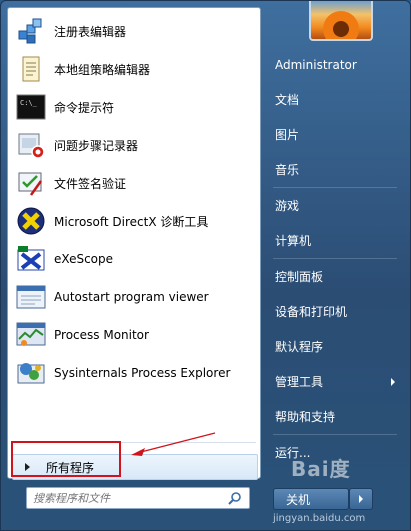 Image resolution: width=411 pixels, height=531 pixels. Describe the element at coordinates (134, 259) in the screenshot. I see `list-item: eXeScope` at that location.